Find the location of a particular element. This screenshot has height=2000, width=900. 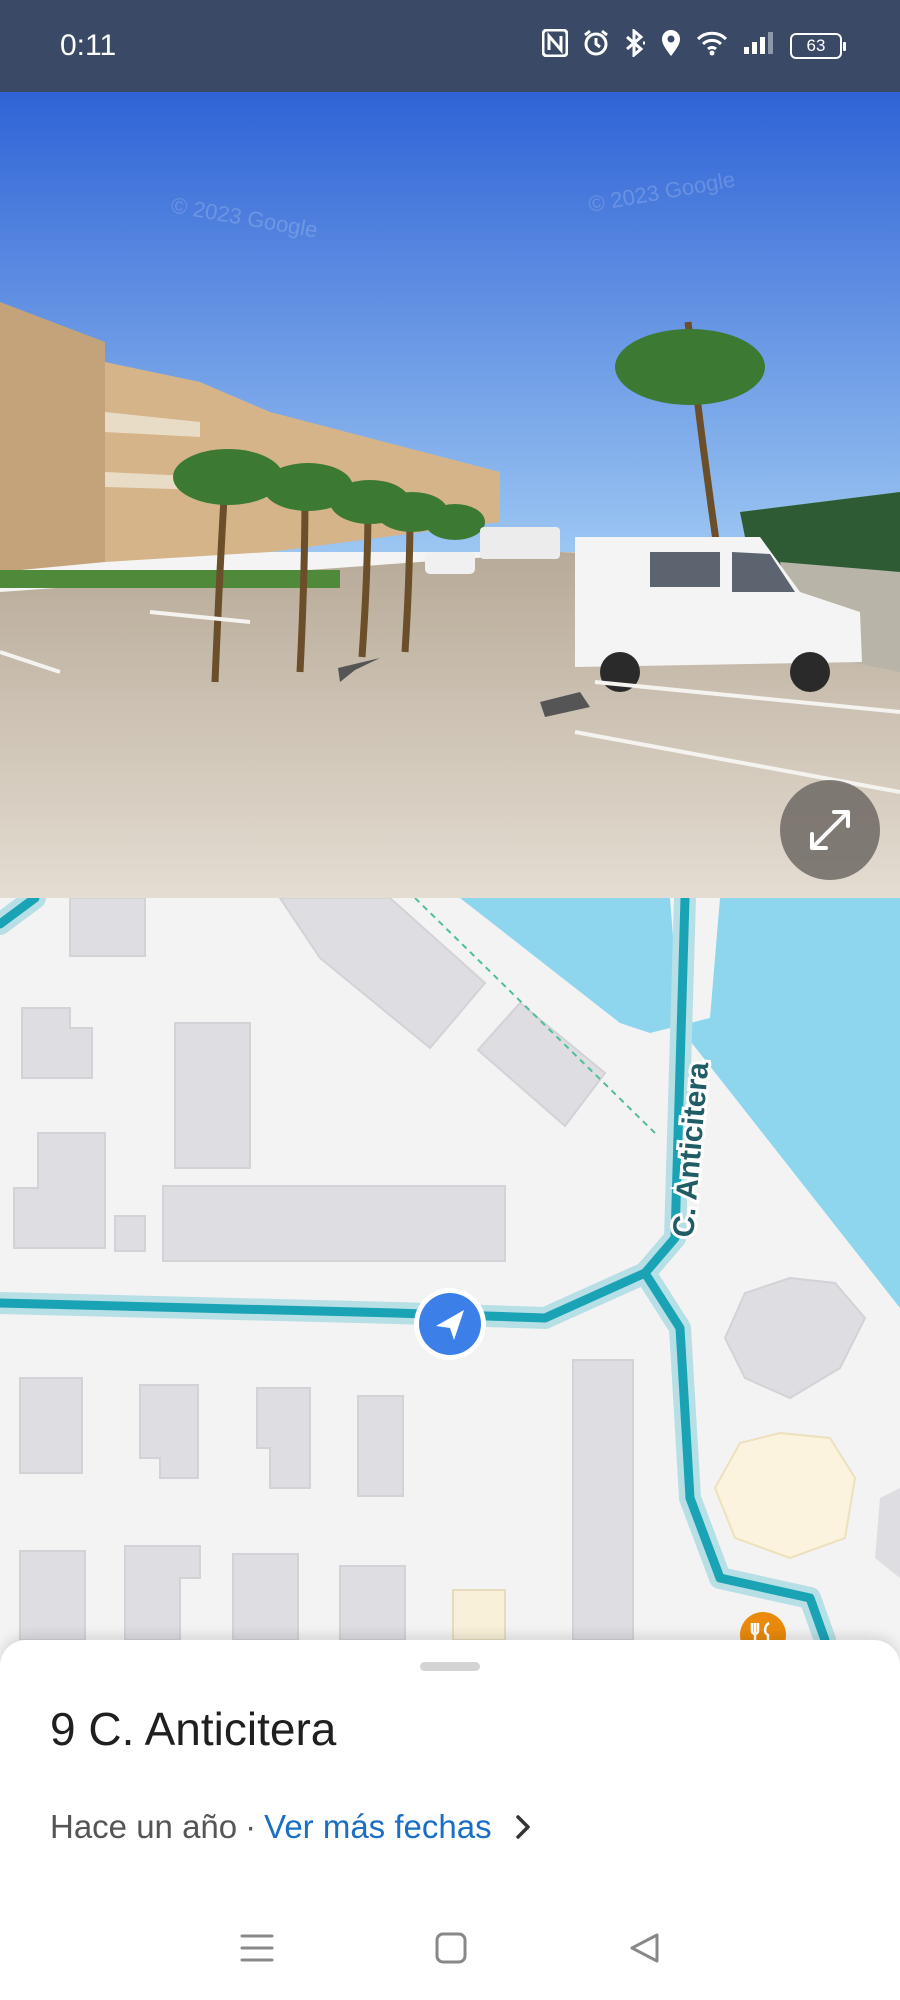

status-bar: 0:11 63 is located at coordinates (450, 46).